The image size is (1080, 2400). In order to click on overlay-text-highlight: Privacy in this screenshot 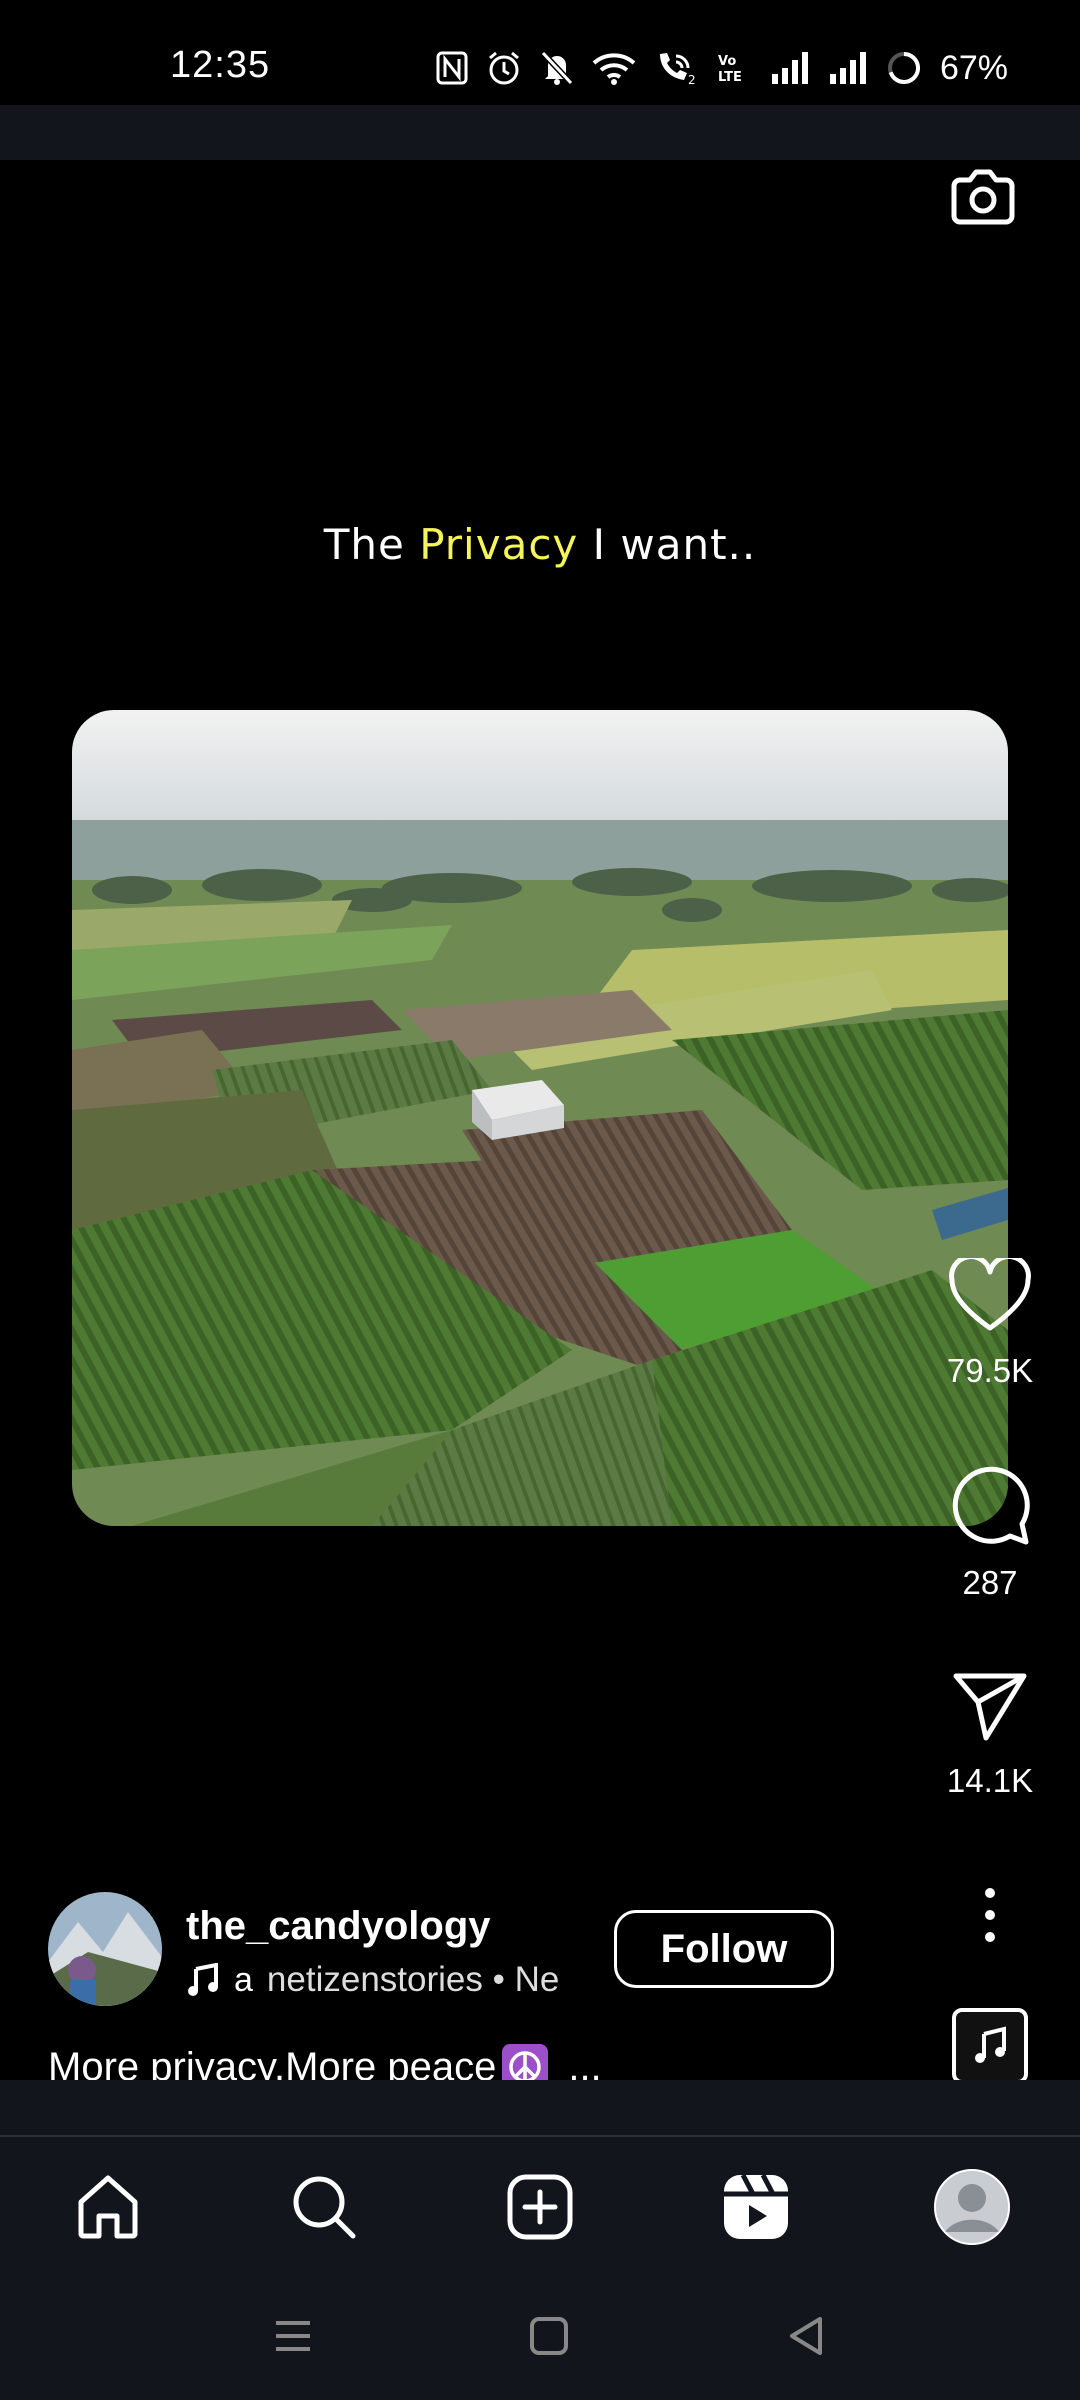, I will do `click(499, 544)`.